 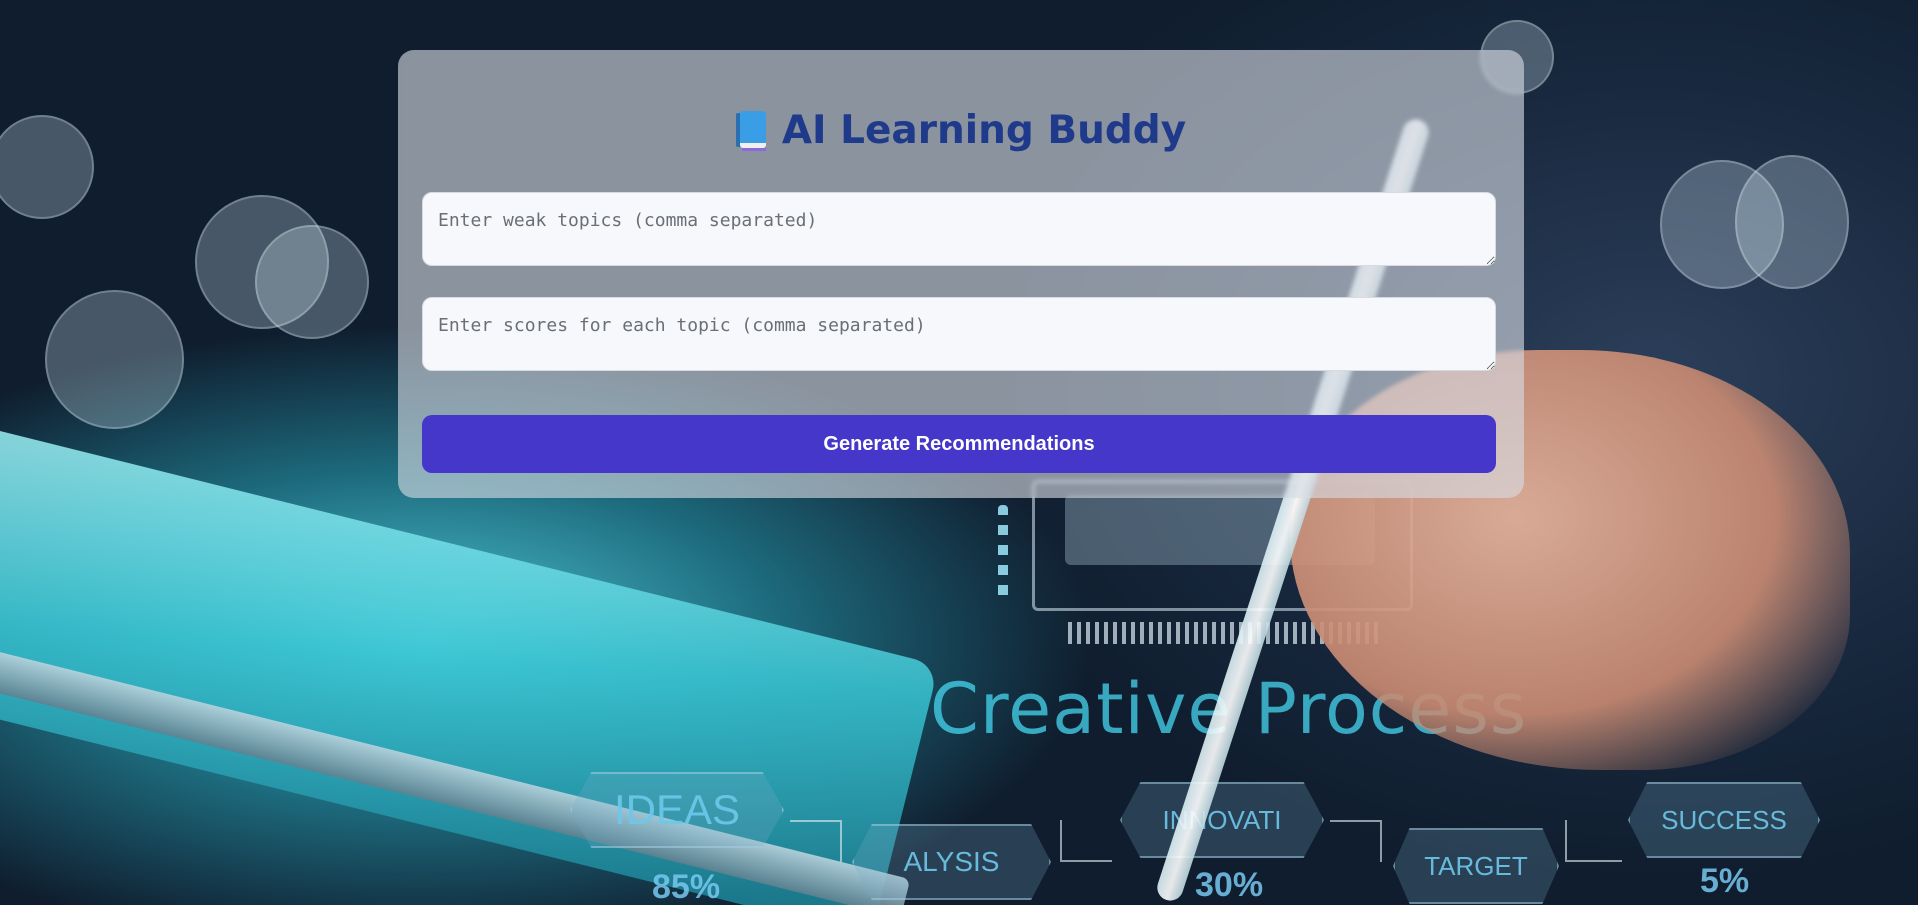 I want to click on step-hex-target: TARGET, so click(x=1476, y=866).